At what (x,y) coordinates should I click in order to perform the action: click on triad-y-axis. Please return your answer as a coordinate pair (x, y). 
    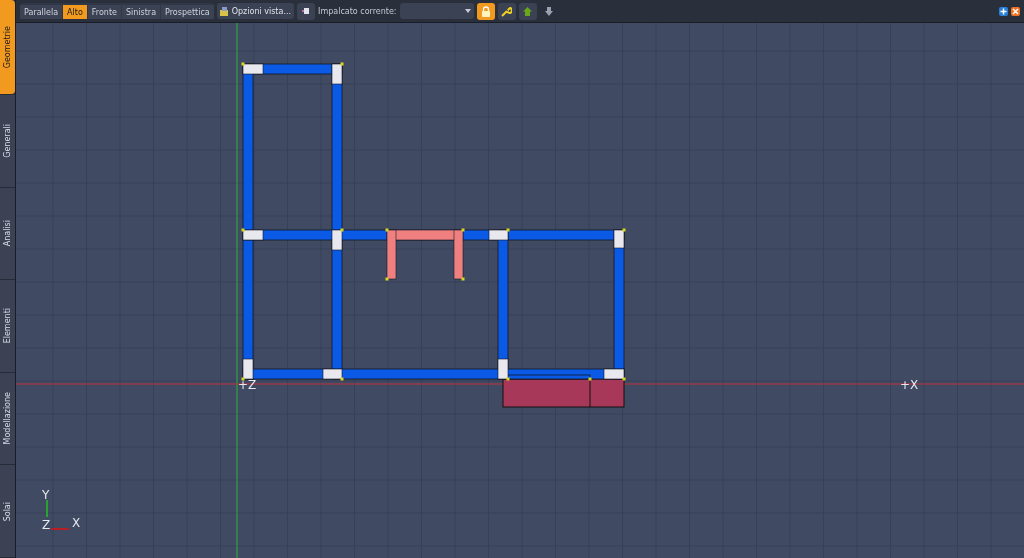
    Looking at the image, I should click on (47, 508).